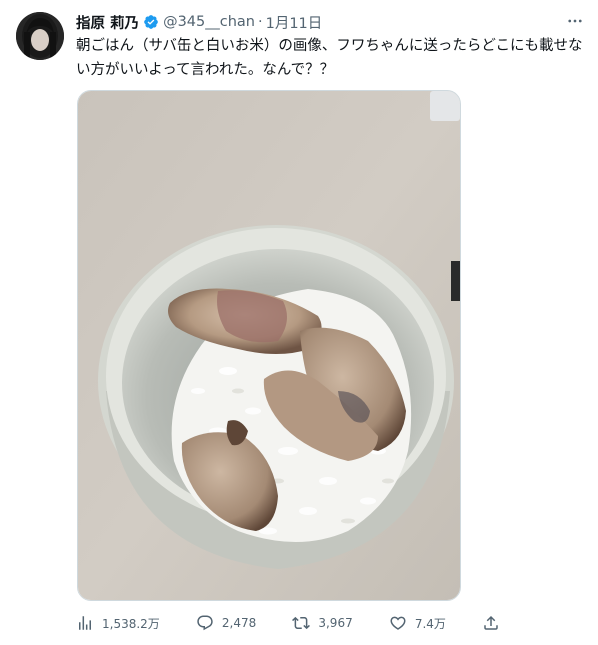  I want to click on retweet-icon, so click(301, 623).